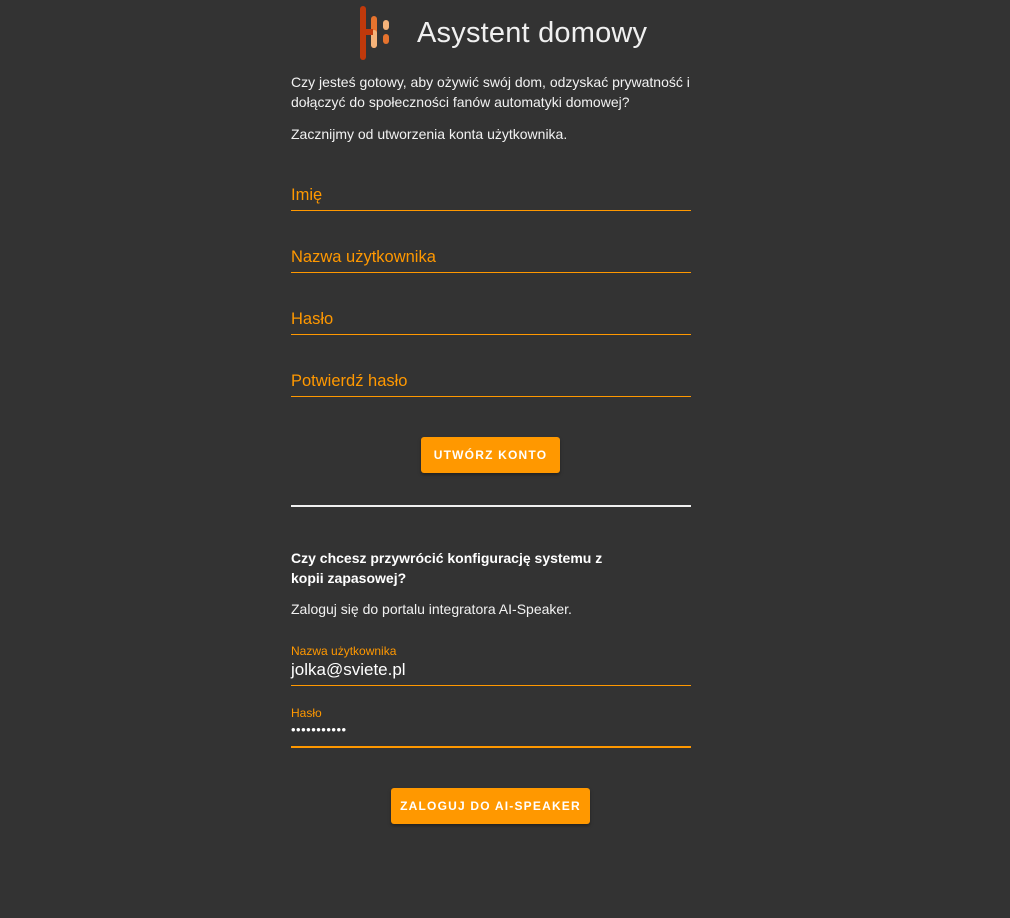  What do you see at coordinates (344, 651) in the screenshot?
I see `ai-speaker-username-label: Nazwa użytkownika` at bounding box center [344, 651].